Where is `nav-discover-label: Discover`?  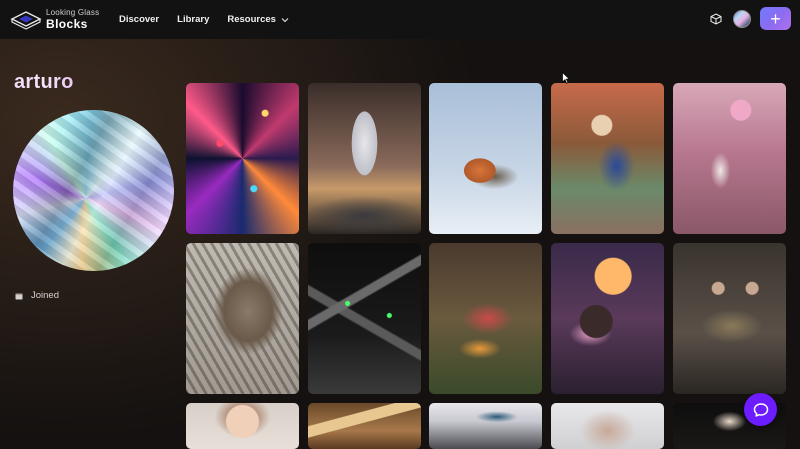 nav-discover-label: Discover is located at coordinates (139, 19).